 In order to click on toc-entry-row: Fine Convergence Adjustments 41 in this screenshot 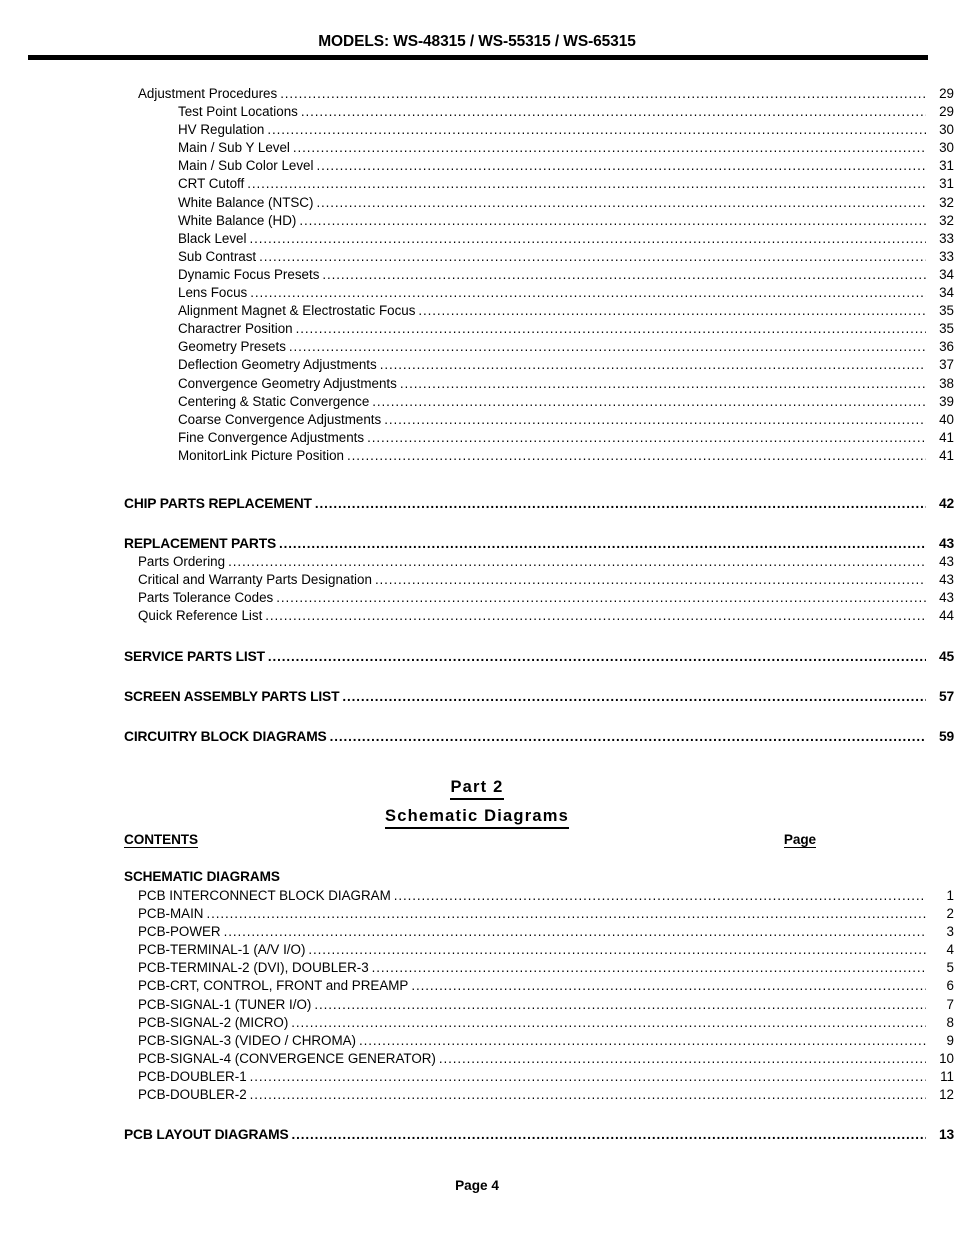, I will do `click(477, 439)`.